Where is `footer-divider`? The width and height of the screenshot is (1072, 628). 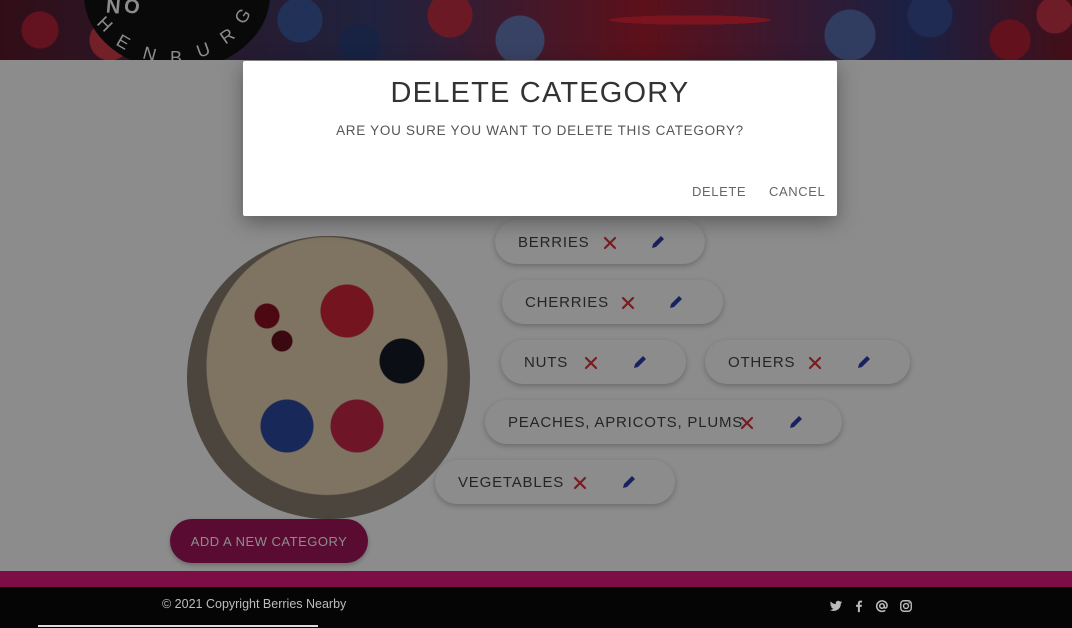
footer-divider is located at coordinates (178, 626).